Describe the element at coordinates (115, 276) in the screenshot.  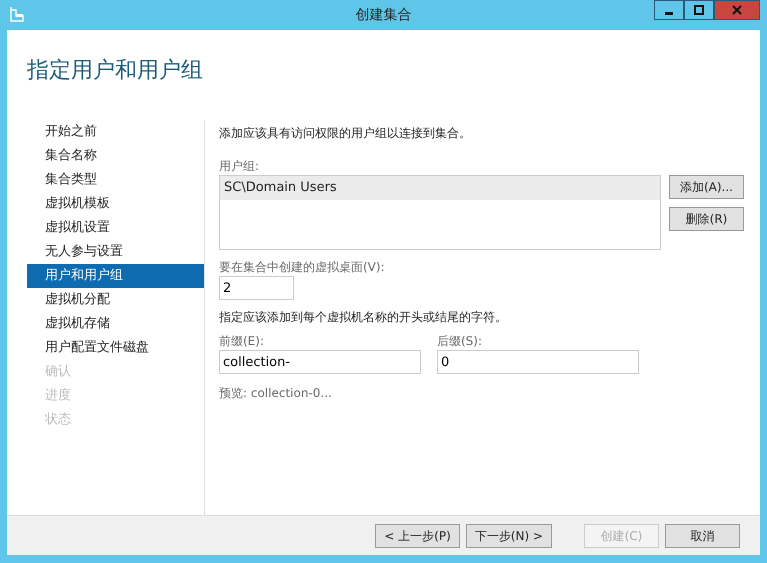
I see `step-item: 用户和用户组` at that location.